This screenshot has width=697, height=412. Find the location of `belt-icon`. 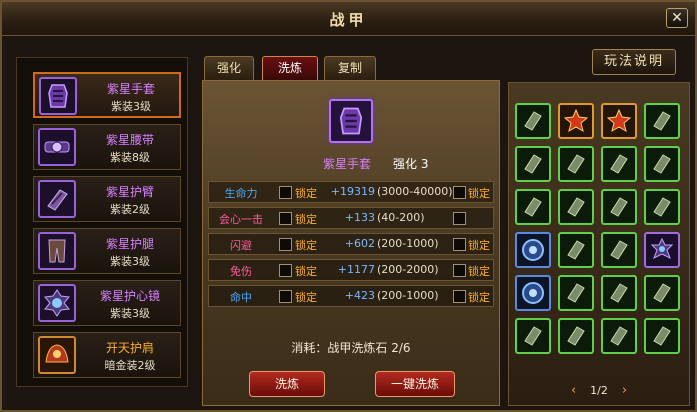

belt-icon is located at coordinates (57, 147).